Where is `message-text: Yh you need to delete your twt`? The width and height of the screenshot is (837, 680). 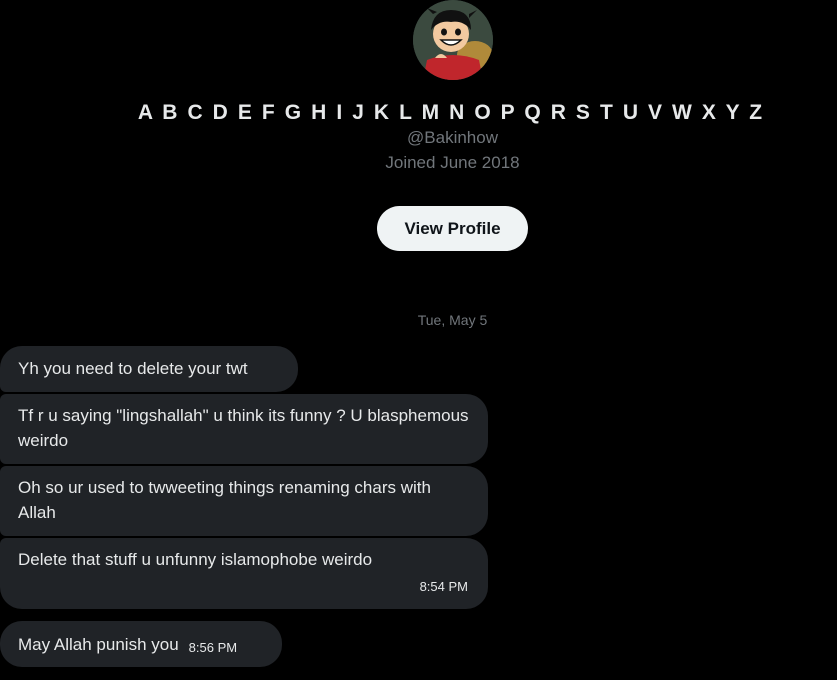
message-text: Yh you need to delete your twt is located at coordinates (133, 368).